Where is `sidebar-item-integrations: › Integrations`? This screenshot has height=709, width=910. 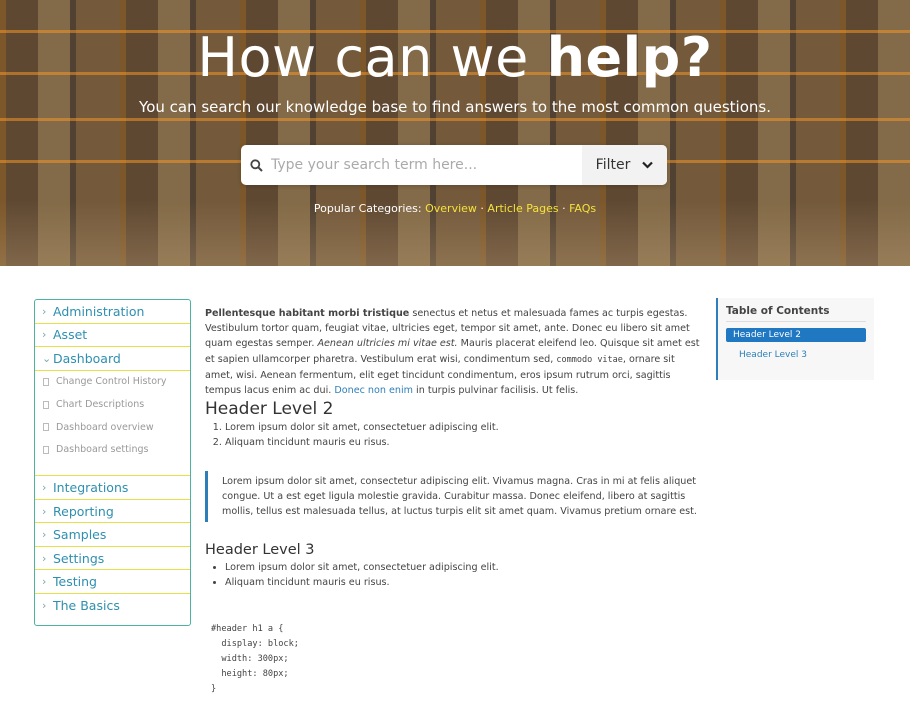 sidebar-item-integrations: › Integrations is located at coordinates (112, 488).